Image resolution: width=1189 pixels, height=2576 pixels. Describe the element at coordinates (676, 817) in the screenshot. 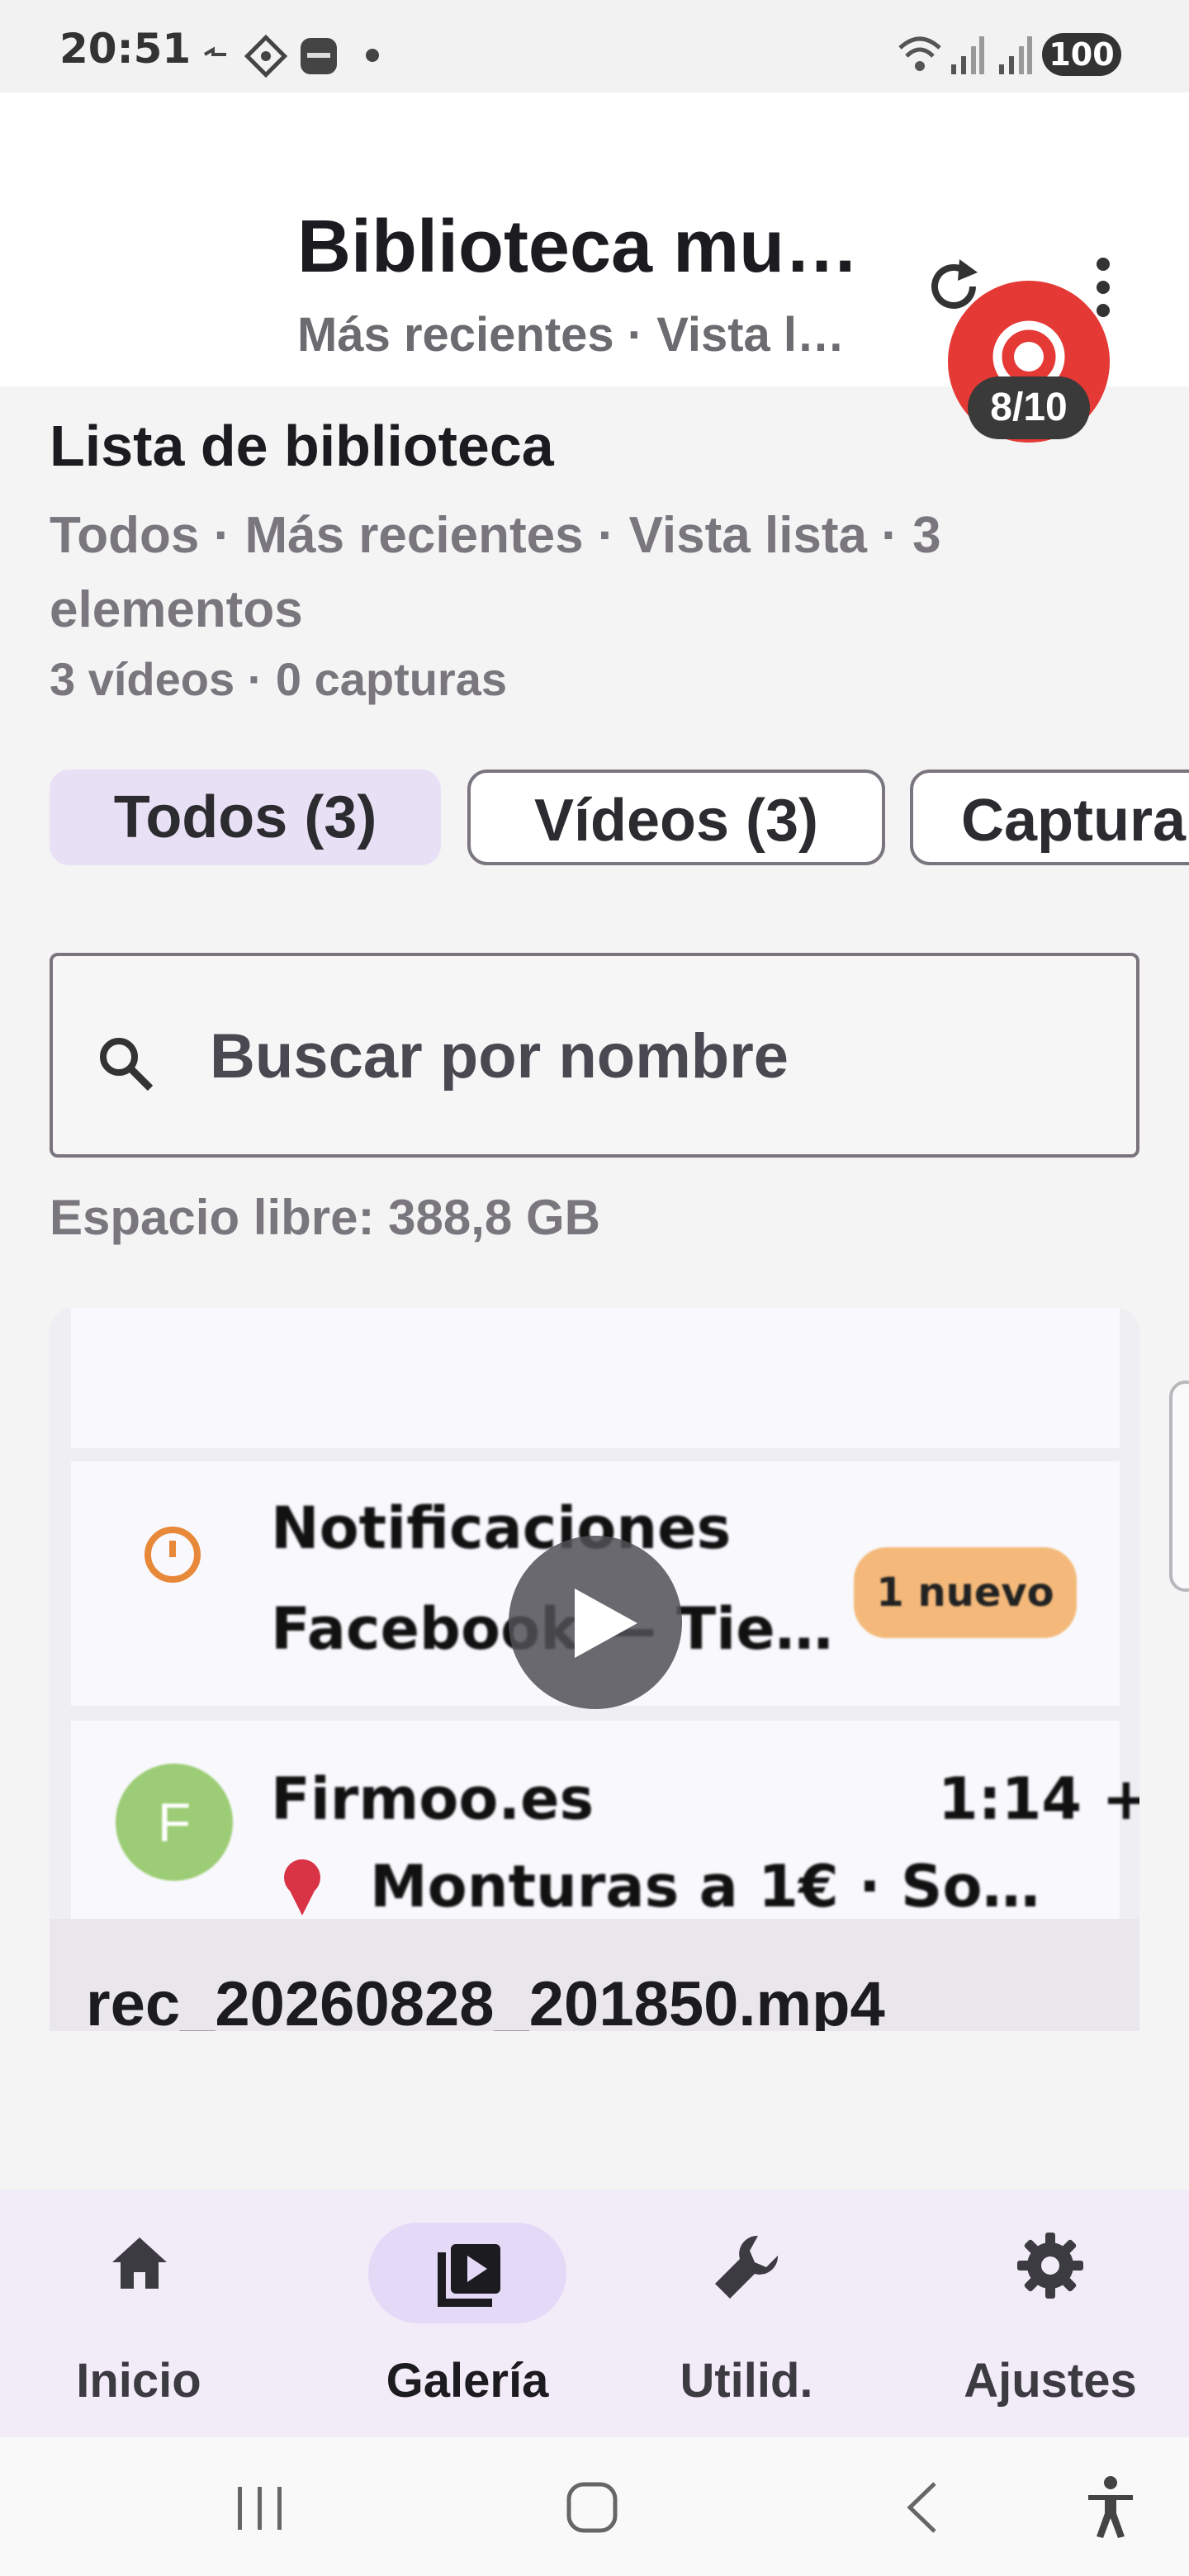

I see `filter-chip-videos: Vídeos (3)` at that location.